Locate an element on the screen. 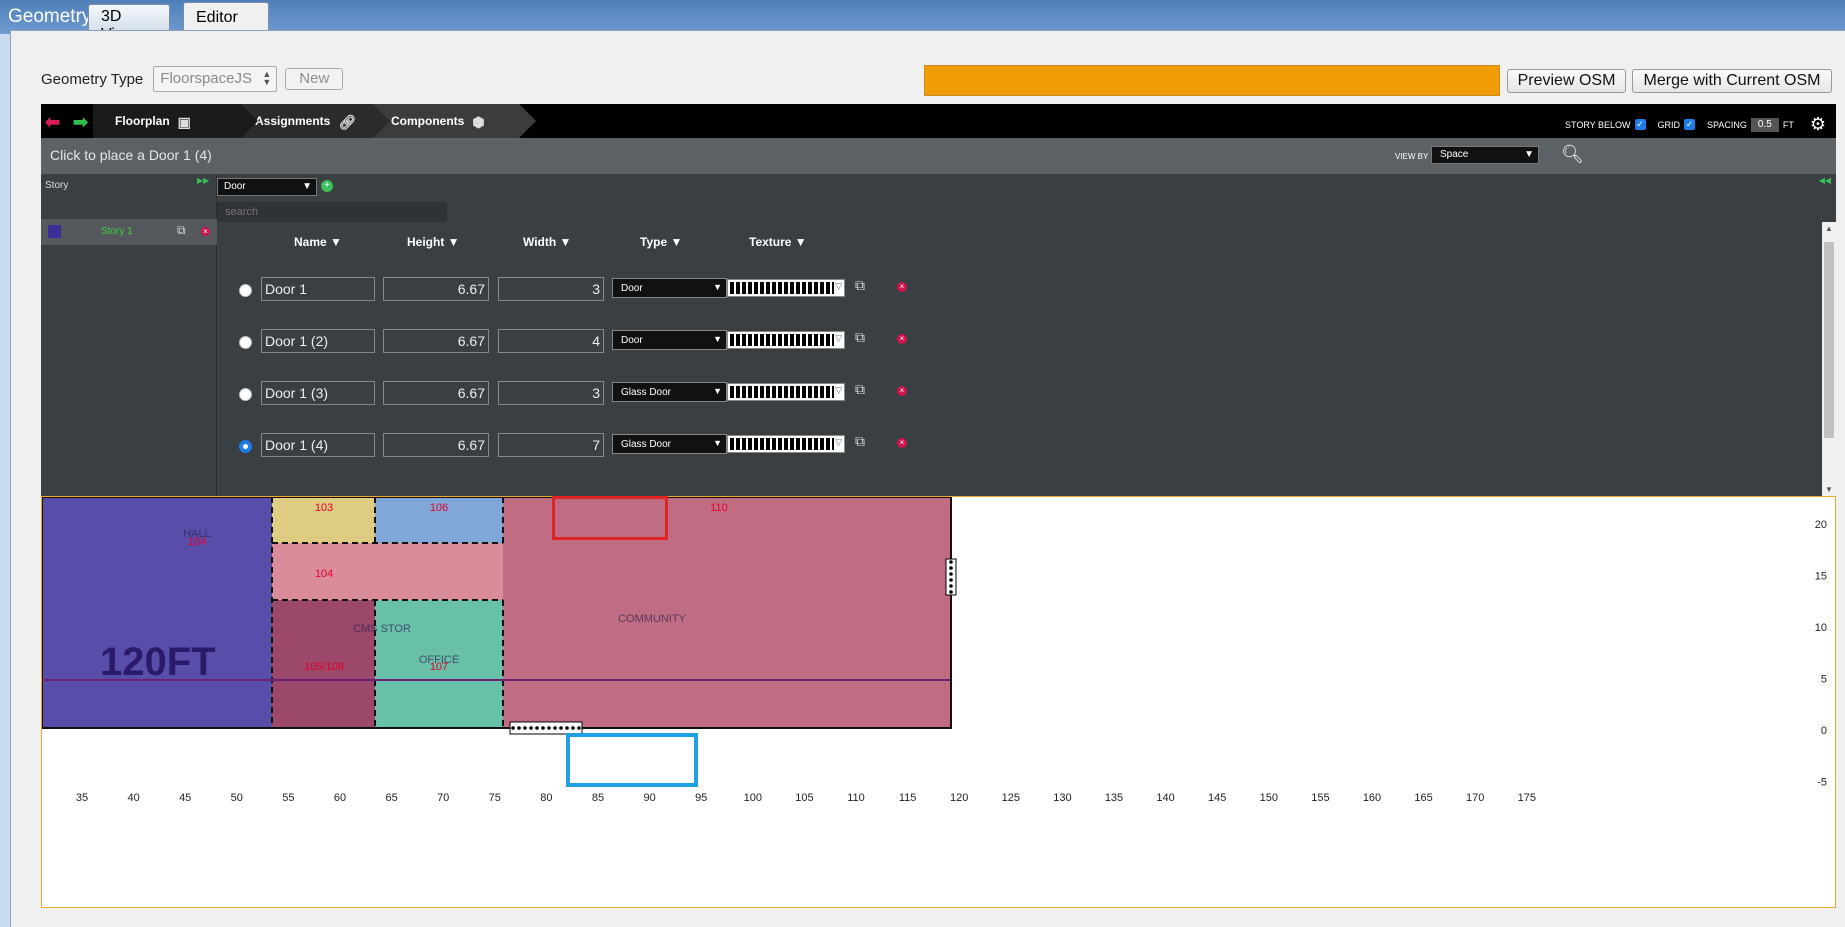  y-tick-label: 20 is located at coordinates (1821, 525).